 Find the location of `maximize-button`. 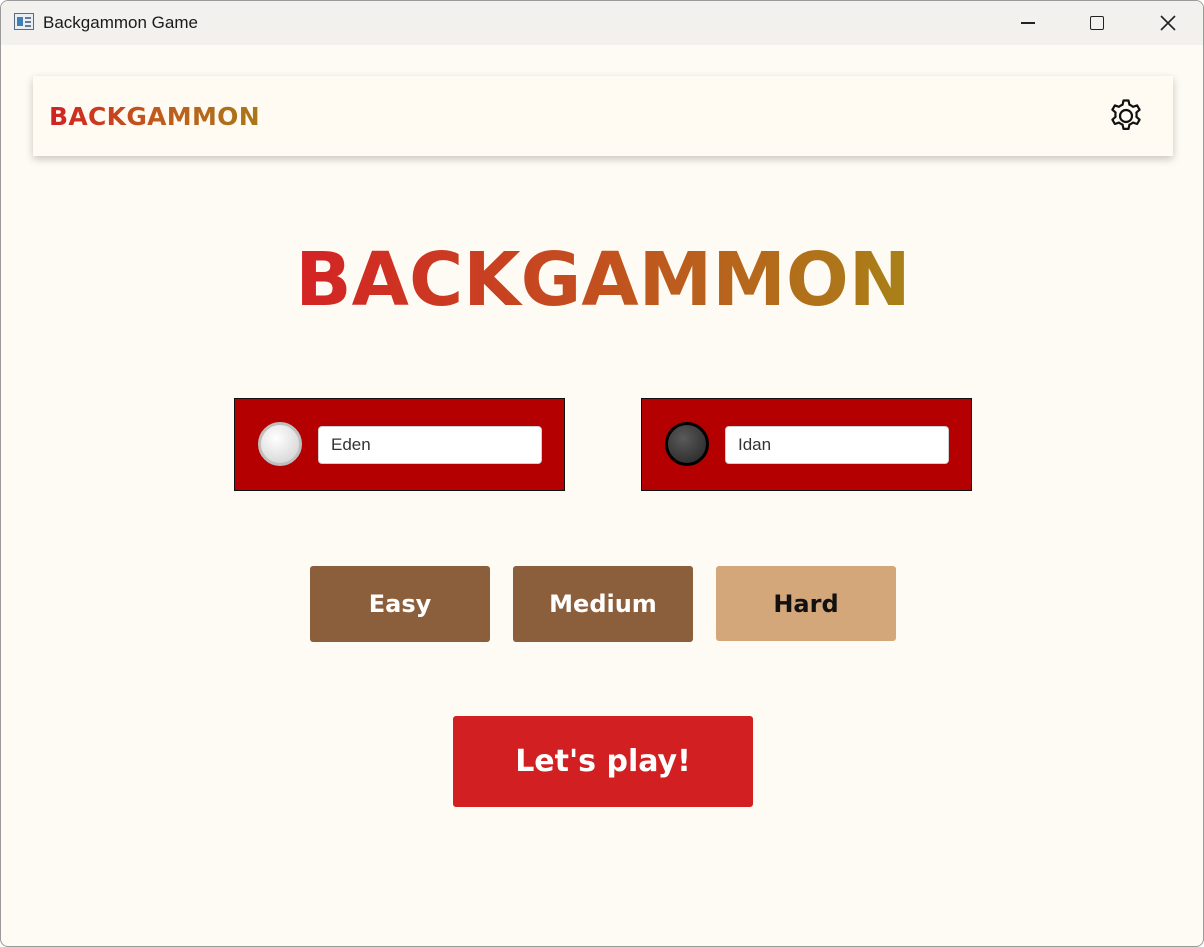

maximize-button is located at coordinates (1097, 23).